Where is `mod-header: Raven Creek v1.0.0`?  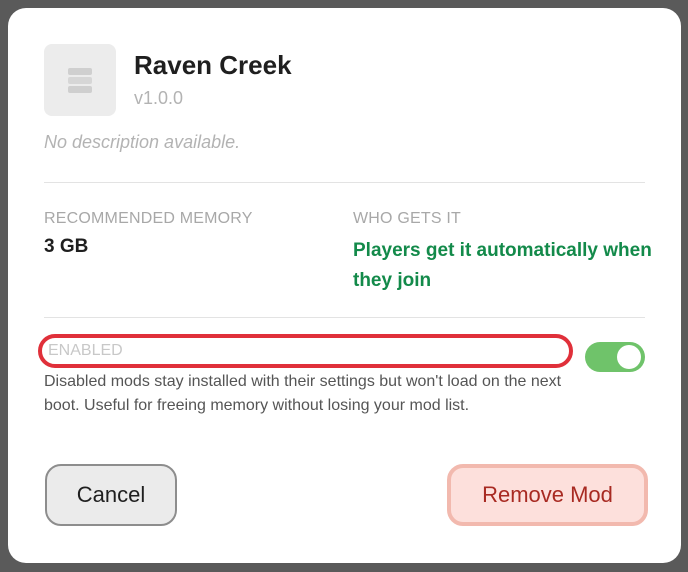 mod-header: Raven Creek v1.0.0 is located at coordinates (168, 80).